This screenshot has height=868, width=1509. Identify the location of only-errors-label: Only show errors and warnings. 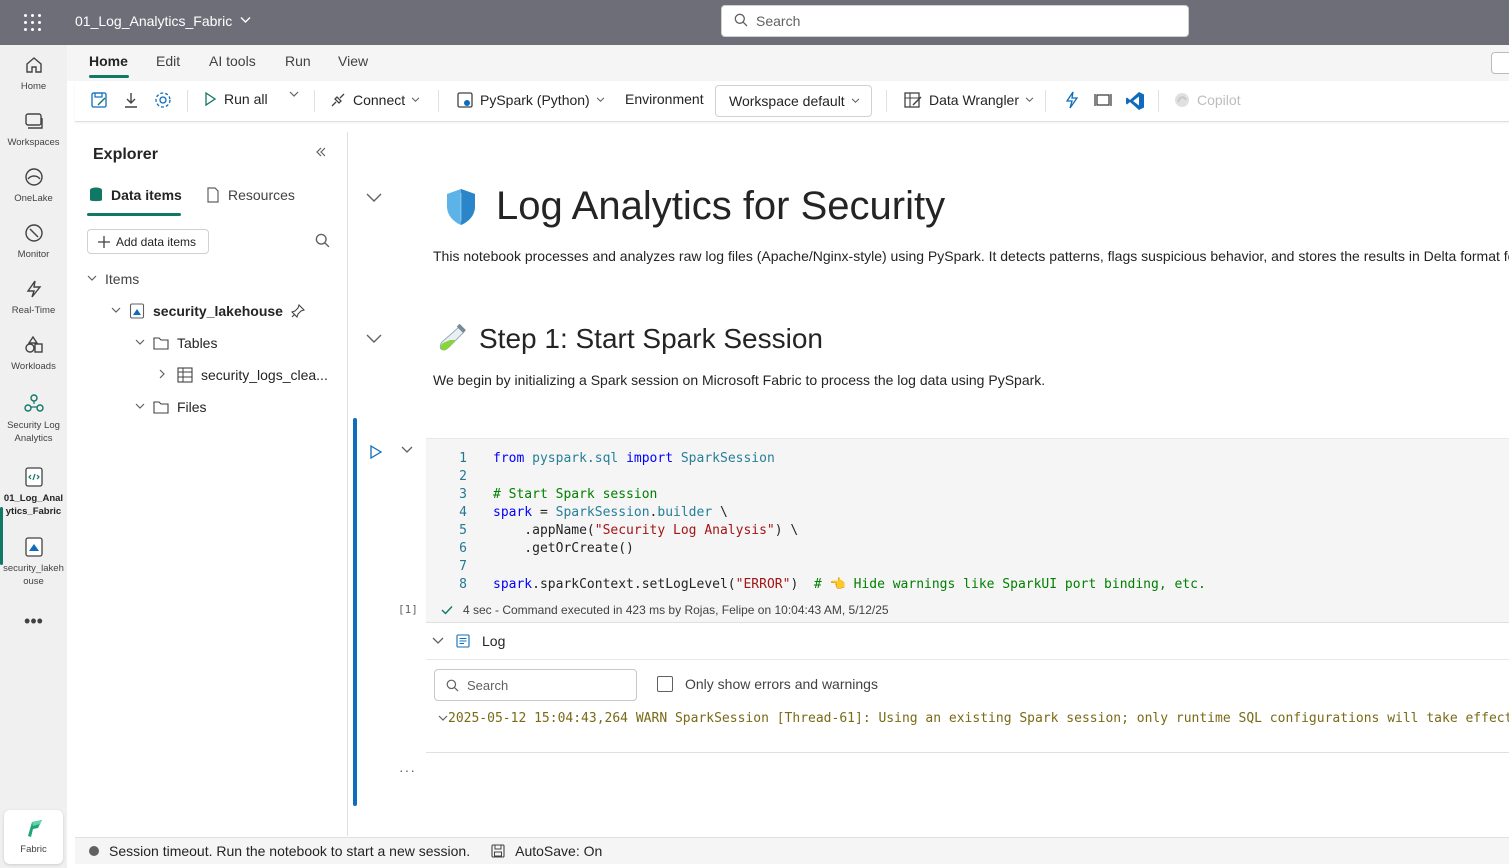
(781, 684).